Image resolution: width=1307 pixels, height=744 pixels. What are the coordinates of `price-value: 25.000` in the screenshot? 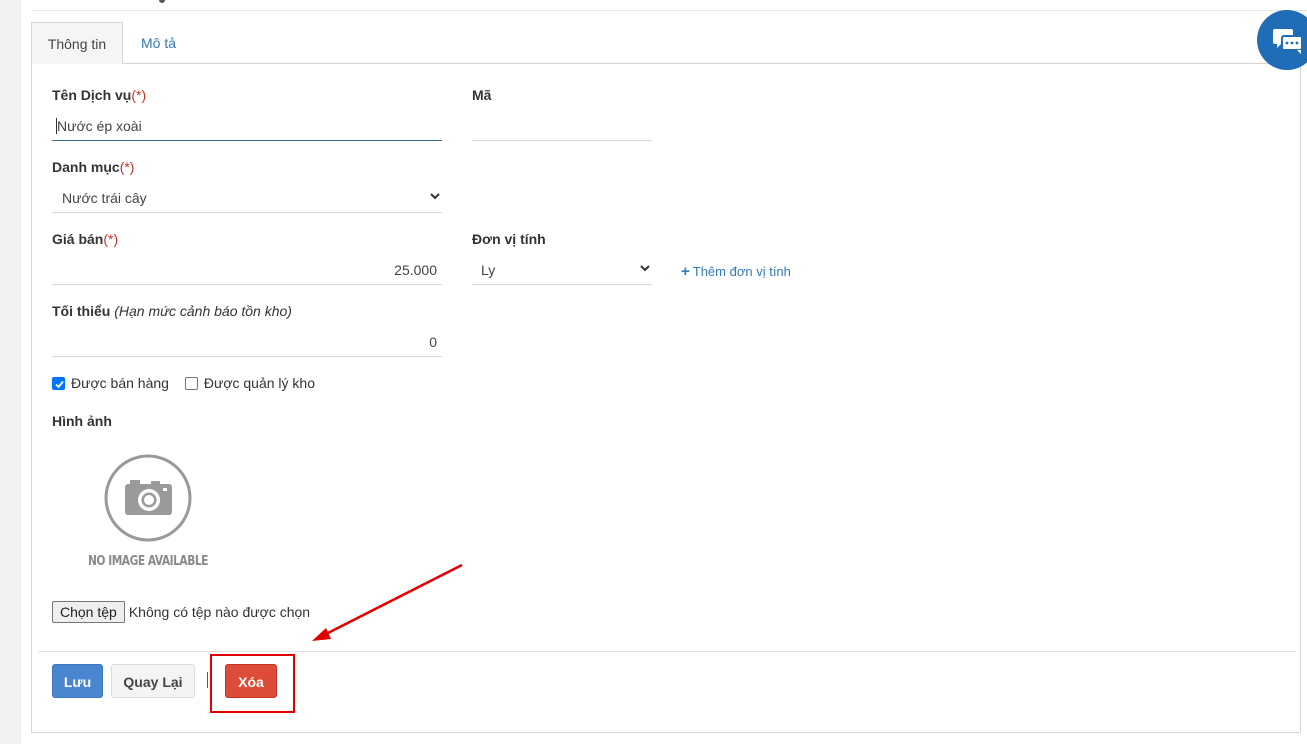 It's located at (415, 270).